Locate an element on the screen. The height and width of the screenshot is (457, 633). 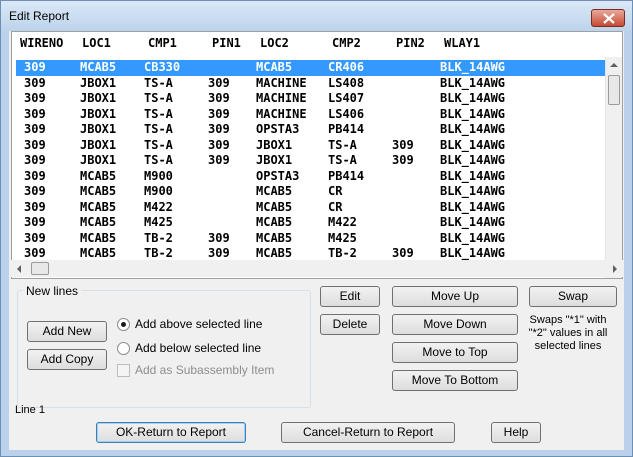
add-new-button: Add New is located at coordinates (67, 331).